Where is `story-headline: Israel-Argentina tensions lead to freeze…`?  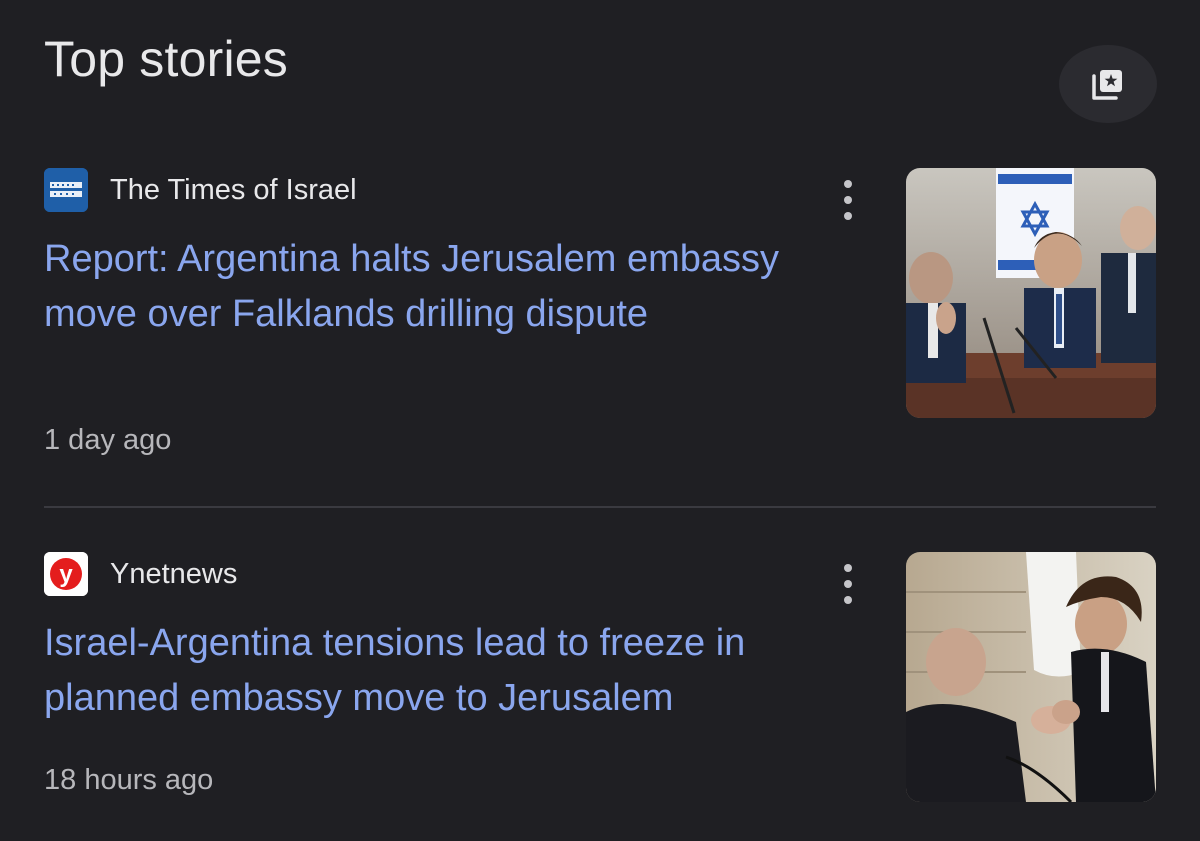 story-headline: Israel-Argentina tensions lead to freeze… is located at coordinates (444, 671).